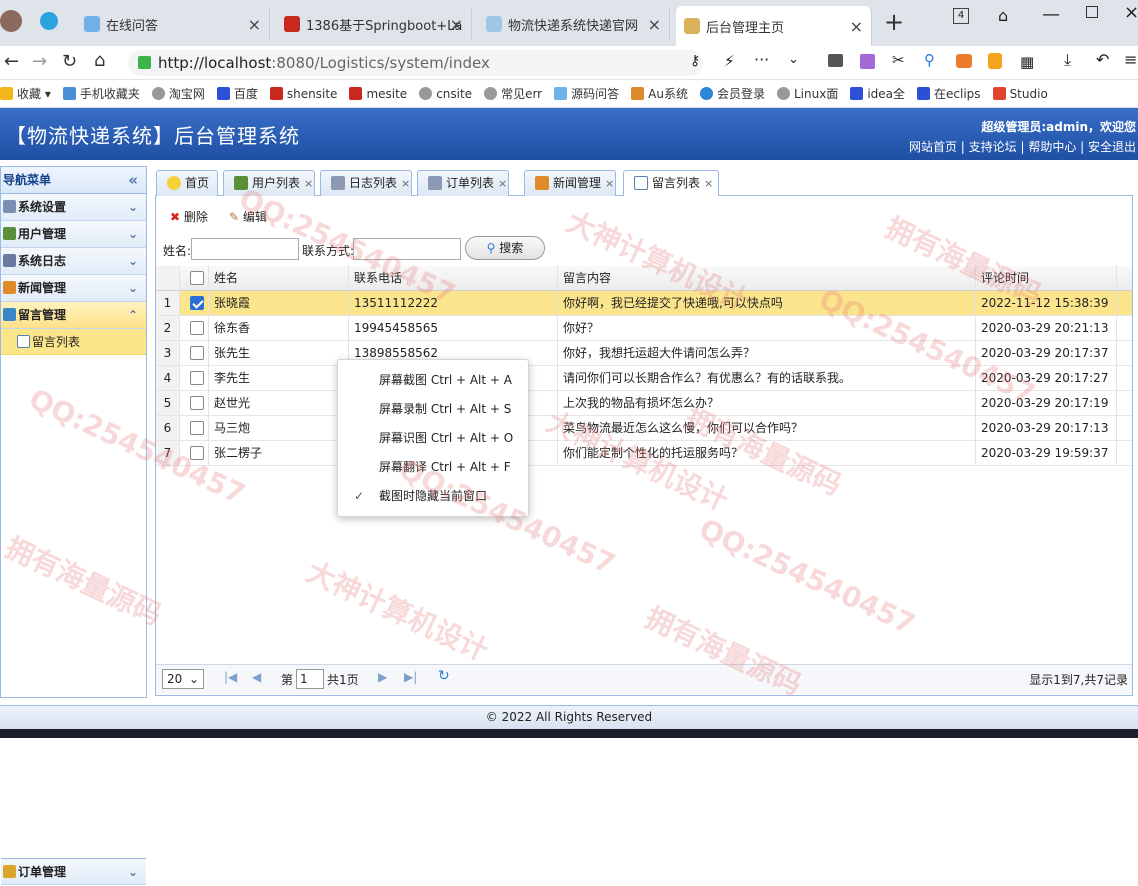 This screenshot has height=886, width=1138. What do you see at coordinates (695, 61) in the screenshot?
I see `key-icon: ⚷` at bounding box center [695, 61].